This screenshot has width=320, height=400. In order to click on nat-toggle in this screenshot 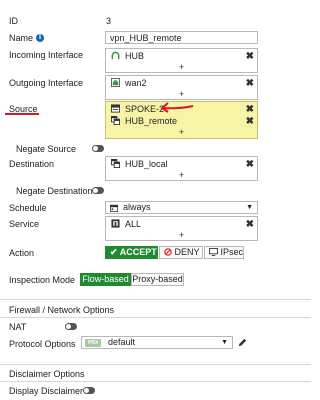, I will do `click(71, 326)`.